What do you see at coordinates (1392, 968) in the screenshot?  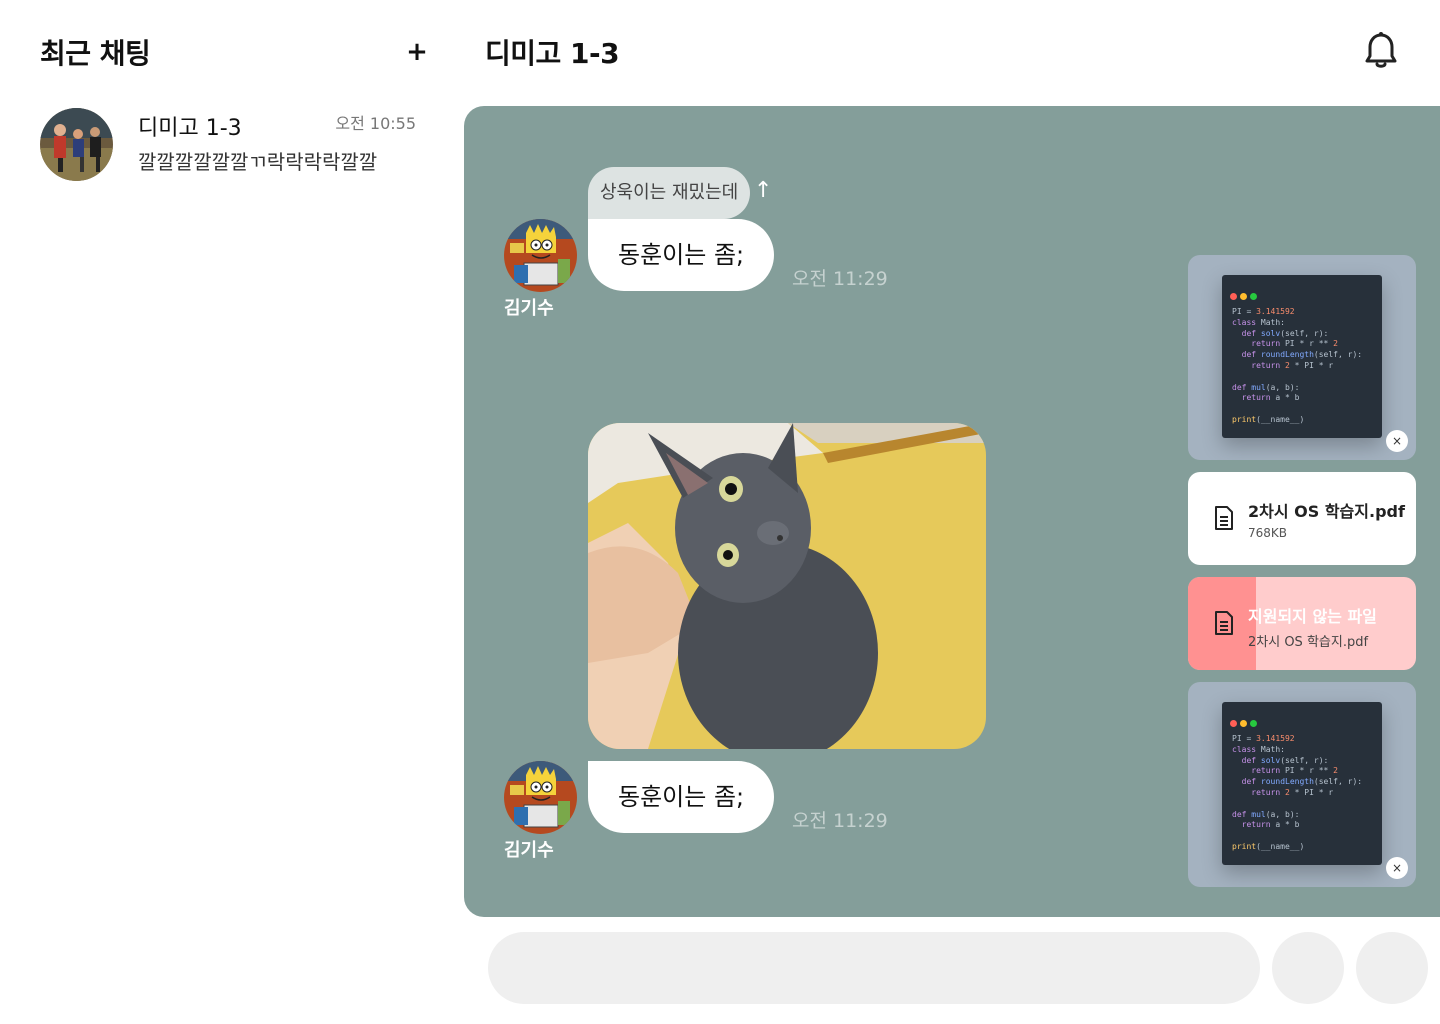 I see `send-button` at bounding box center [1392, 968].